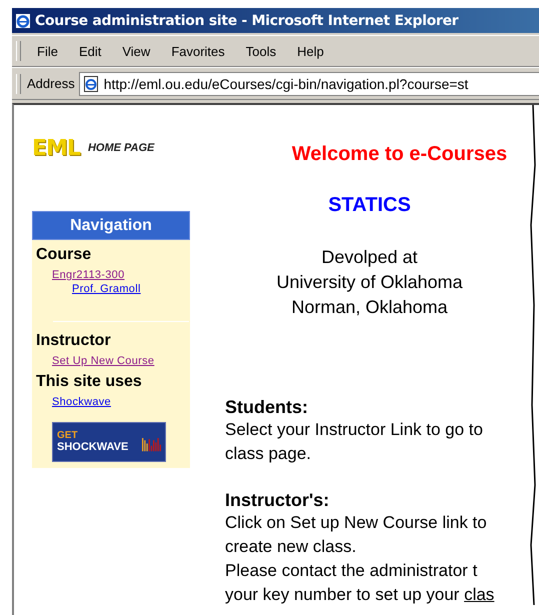 This screenshot has width=539, height=615. Describe the element at coordinates (111, 225) in the screenshot. I see `navigation-header: Navigation` at that location.